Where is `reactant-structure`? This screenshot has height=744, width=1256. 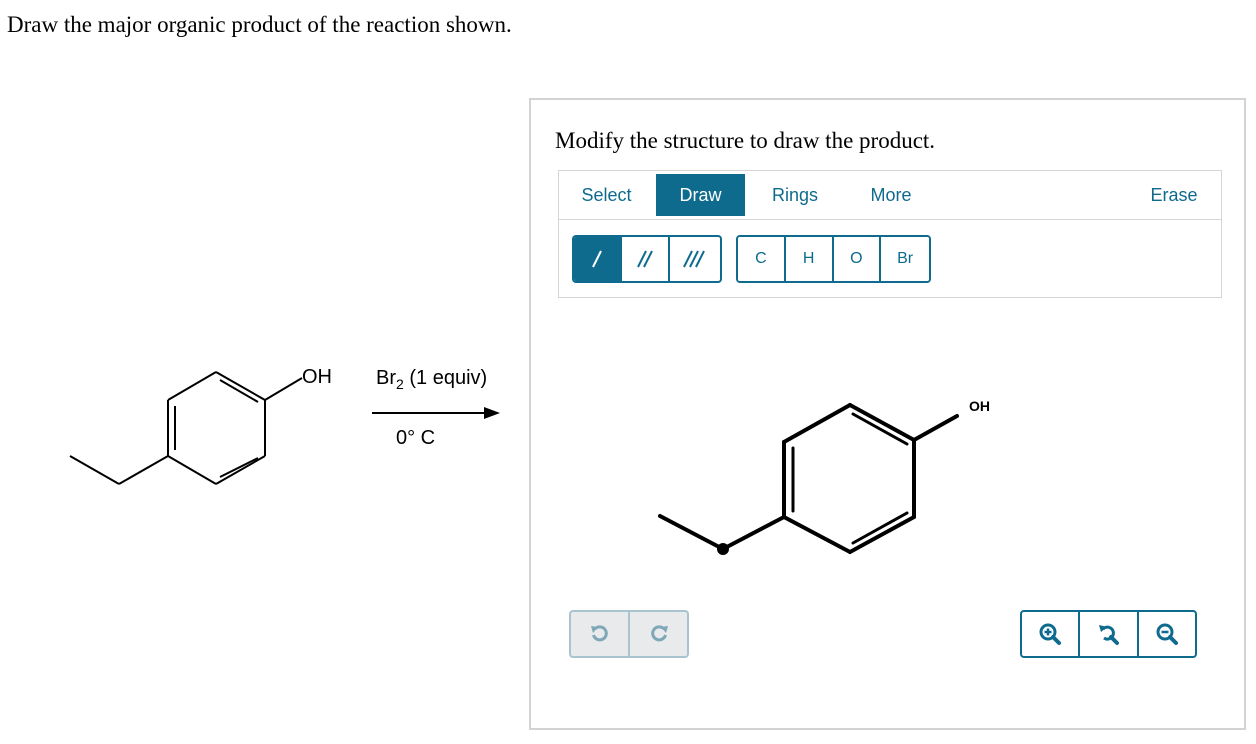
reactant-structure is located at coordinates (186, 428).